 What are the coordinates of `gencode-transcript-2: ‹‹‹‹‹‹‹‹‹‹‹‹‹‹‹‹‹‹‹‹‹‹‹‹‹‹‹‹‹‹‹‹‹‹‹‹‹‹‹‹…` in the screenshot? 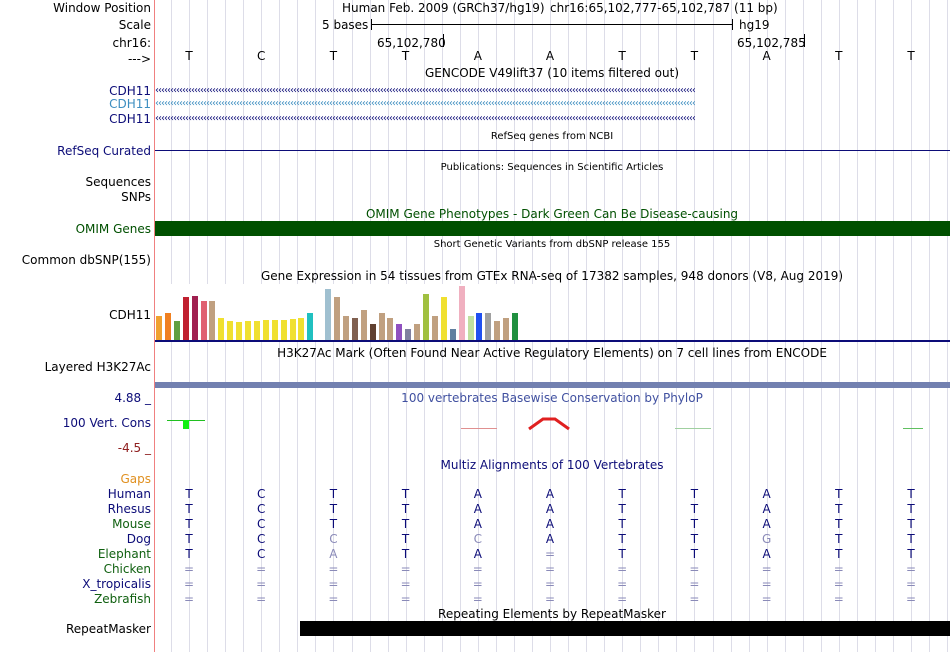 It's located at (552, 104).